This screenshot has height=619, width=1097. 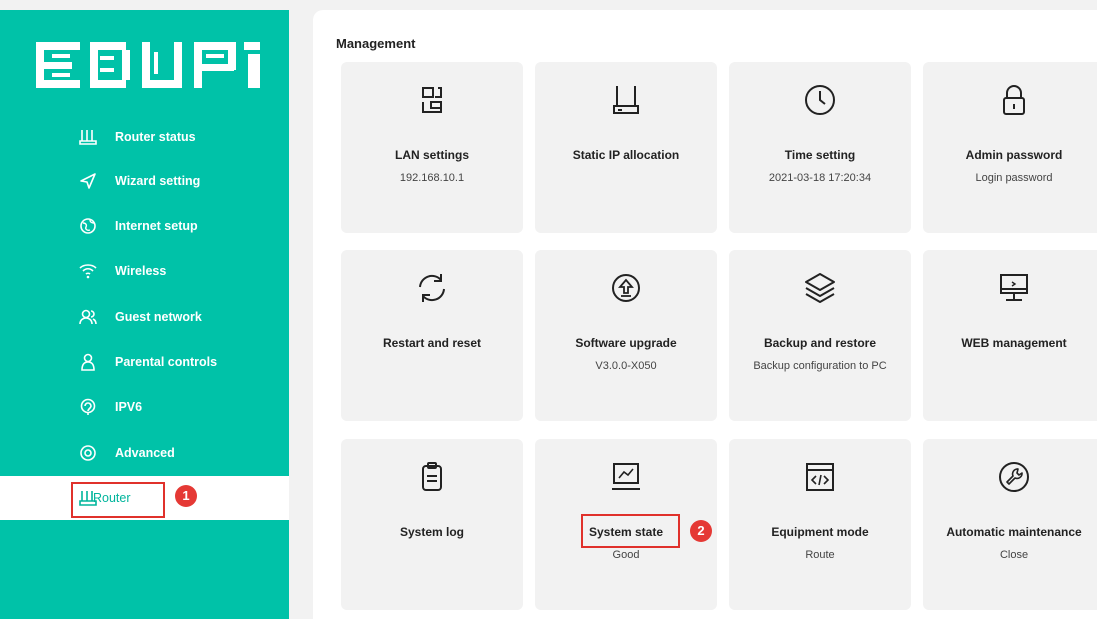 What do you see at coordinates (820, 288) in the screenshot?
I see `layers-icon` at bounding box center [820, 288].